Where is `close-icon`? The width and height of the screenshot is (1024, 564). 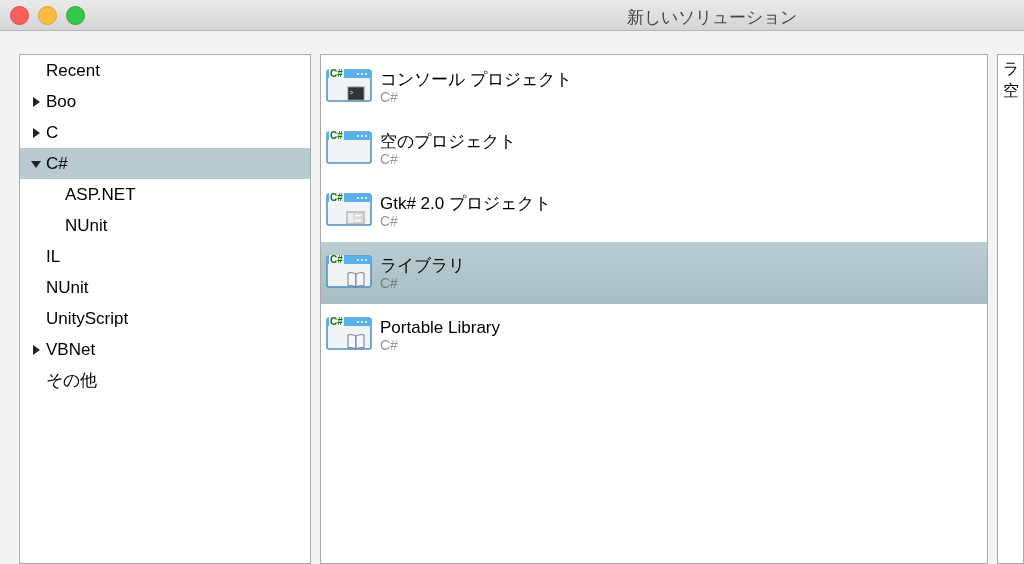 close-icon is located at coordinates (19, 15).